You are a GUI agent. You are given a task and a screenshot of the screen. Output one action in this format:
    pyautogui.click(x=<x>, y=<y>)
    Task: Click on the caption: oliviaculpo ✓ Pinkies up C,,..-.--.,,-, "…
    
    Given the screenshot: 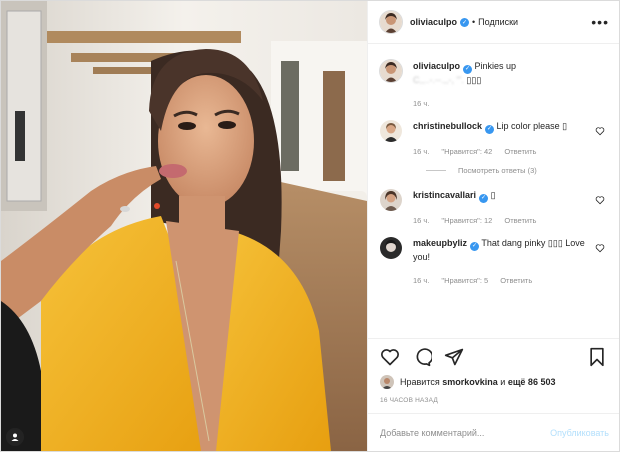 What is the action you would take?
    pyautogui.click(x=492, y=84)
    